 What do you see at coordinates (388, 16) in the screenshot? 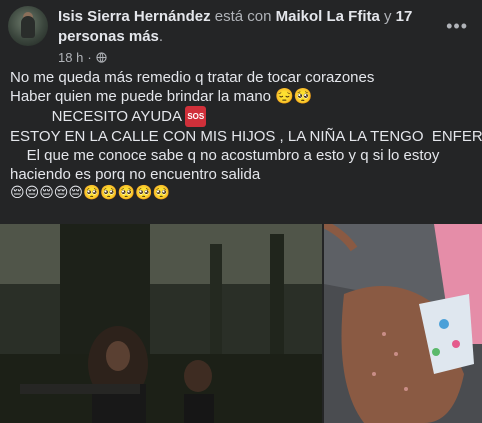
I see `and-text: y` at bounding box center [388, 16].